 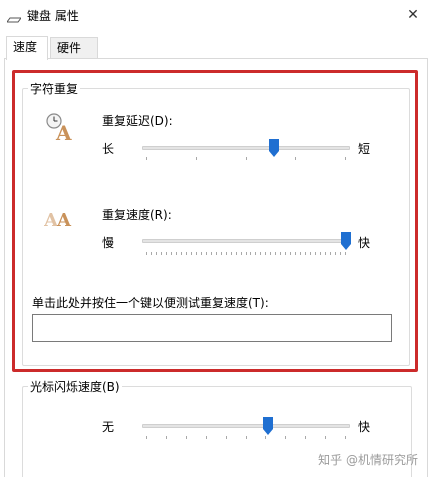 What do you see at coordinates (14, 17) in the screenshot?
I see `keyboard-icon` at bounding box center [14, 17].